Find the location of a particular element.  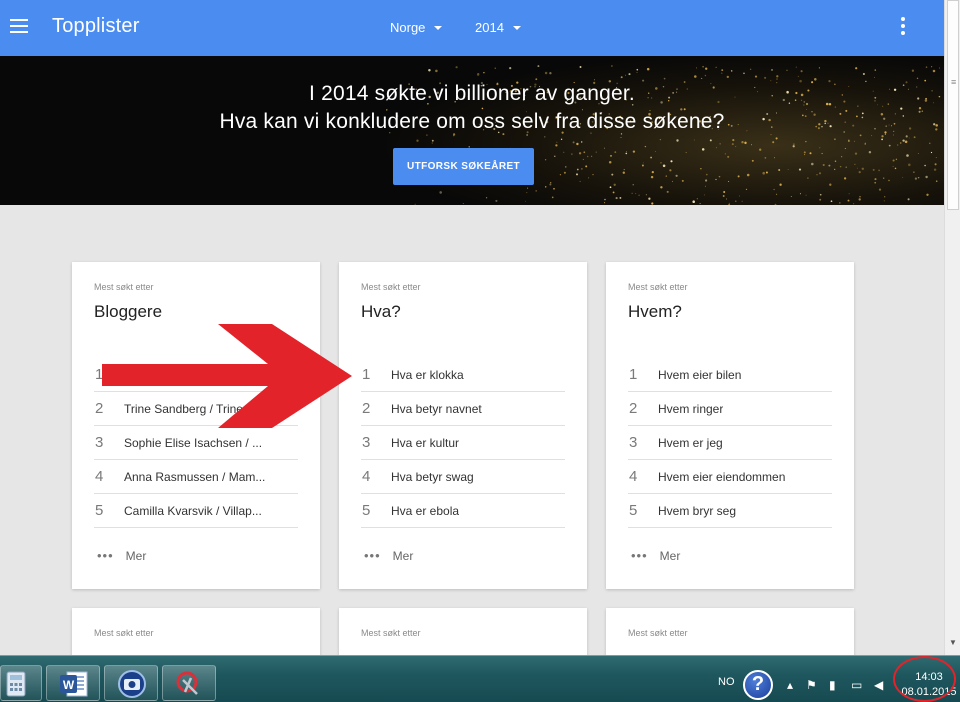

search-term: Hva er ebola is located at coordinates (425, 510).